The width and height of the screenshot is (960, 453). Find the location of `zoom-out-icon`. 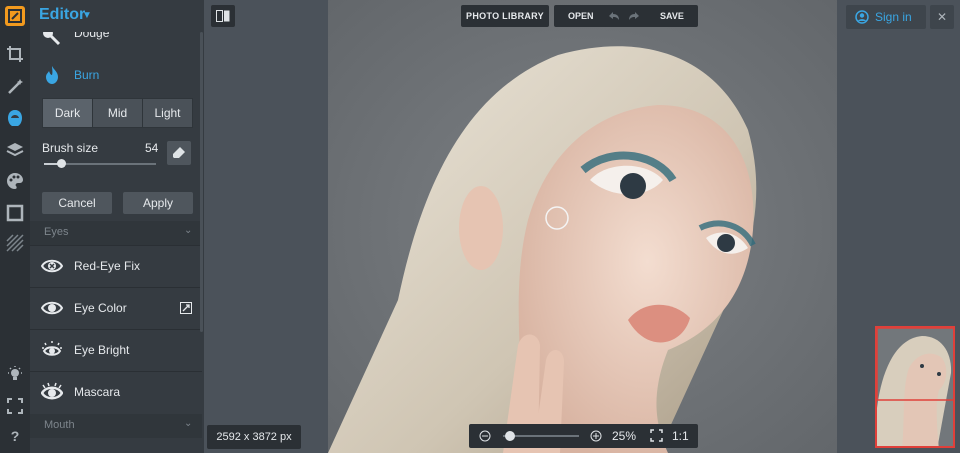

zoom-out-icon is located at coordinates (485, 436).